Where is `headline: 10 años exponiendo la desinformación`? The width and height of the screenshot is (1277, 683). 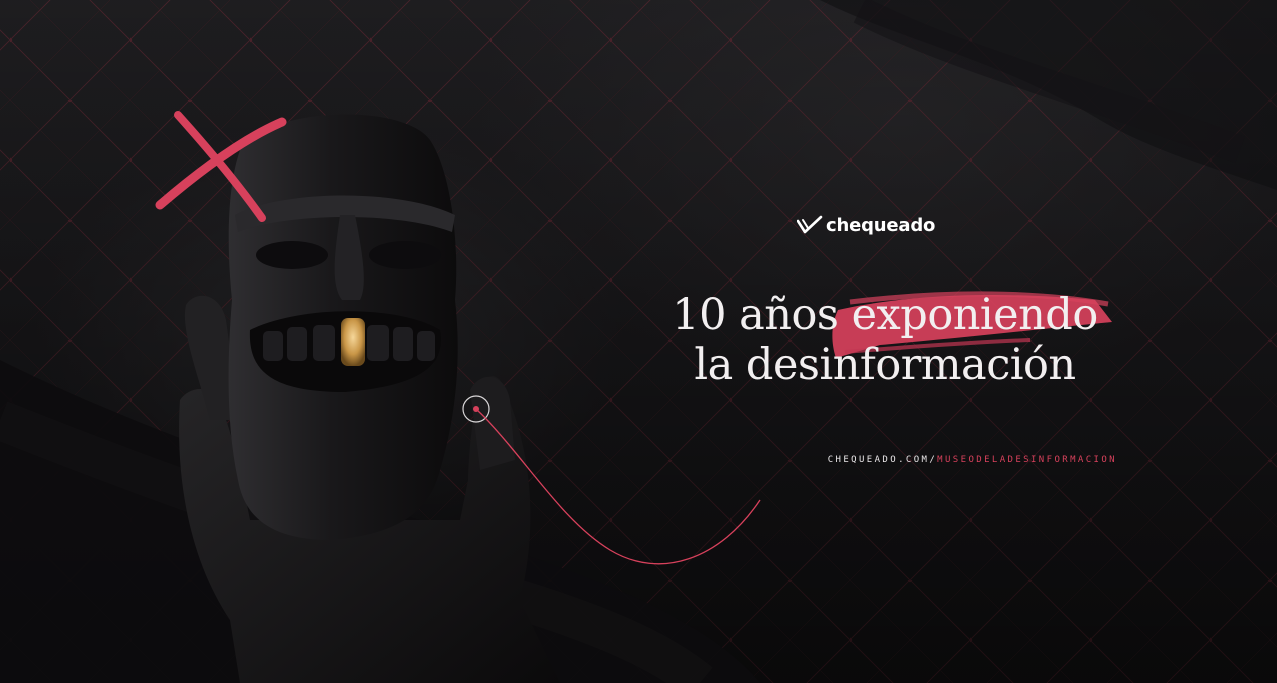 headline: 10 años exponiendo la desinformación is located at coordinates (885, 340).